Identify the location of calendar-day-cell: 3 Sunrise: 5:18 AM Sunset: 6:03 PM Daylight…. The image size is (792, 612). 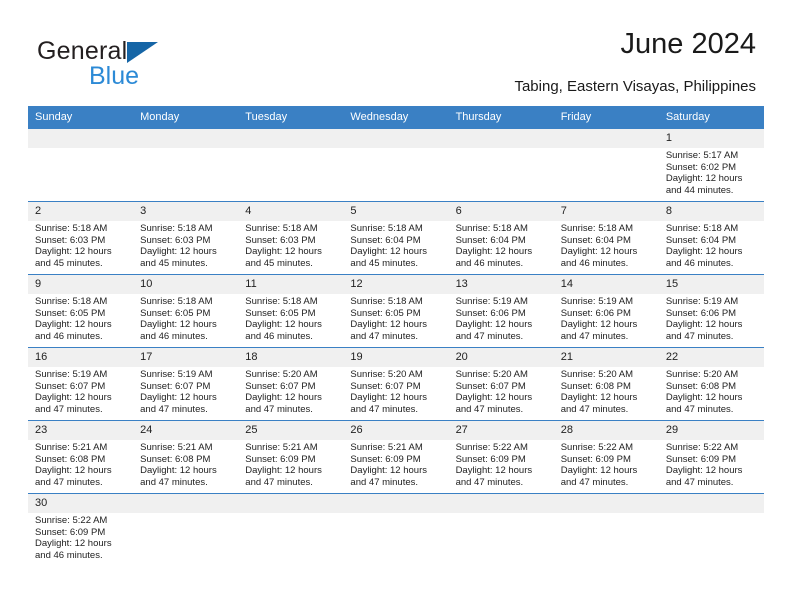
(186, 238).